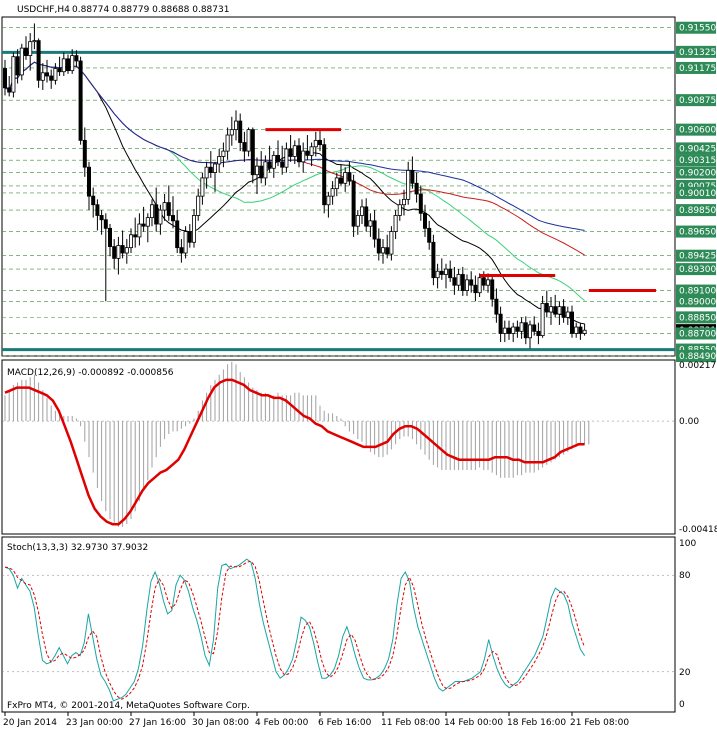 The height and width of the screenshot is (730, 717). Describe the element at coordinates (685, 576) in the screenshot. I see `stoch-axis-label: 80` at that location.